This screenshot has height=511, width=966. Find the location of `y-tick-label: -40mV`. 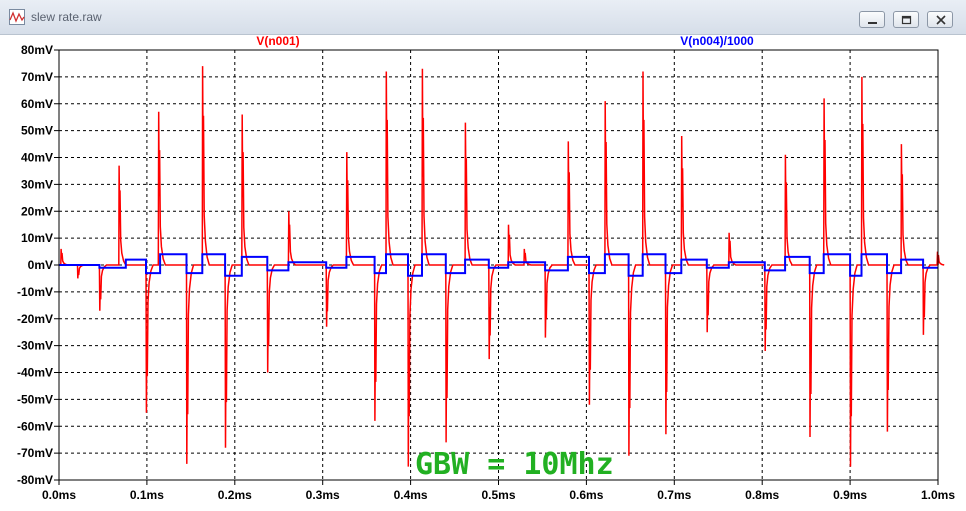

y-tick-label: -40mV is located at coordinates (35, 373).